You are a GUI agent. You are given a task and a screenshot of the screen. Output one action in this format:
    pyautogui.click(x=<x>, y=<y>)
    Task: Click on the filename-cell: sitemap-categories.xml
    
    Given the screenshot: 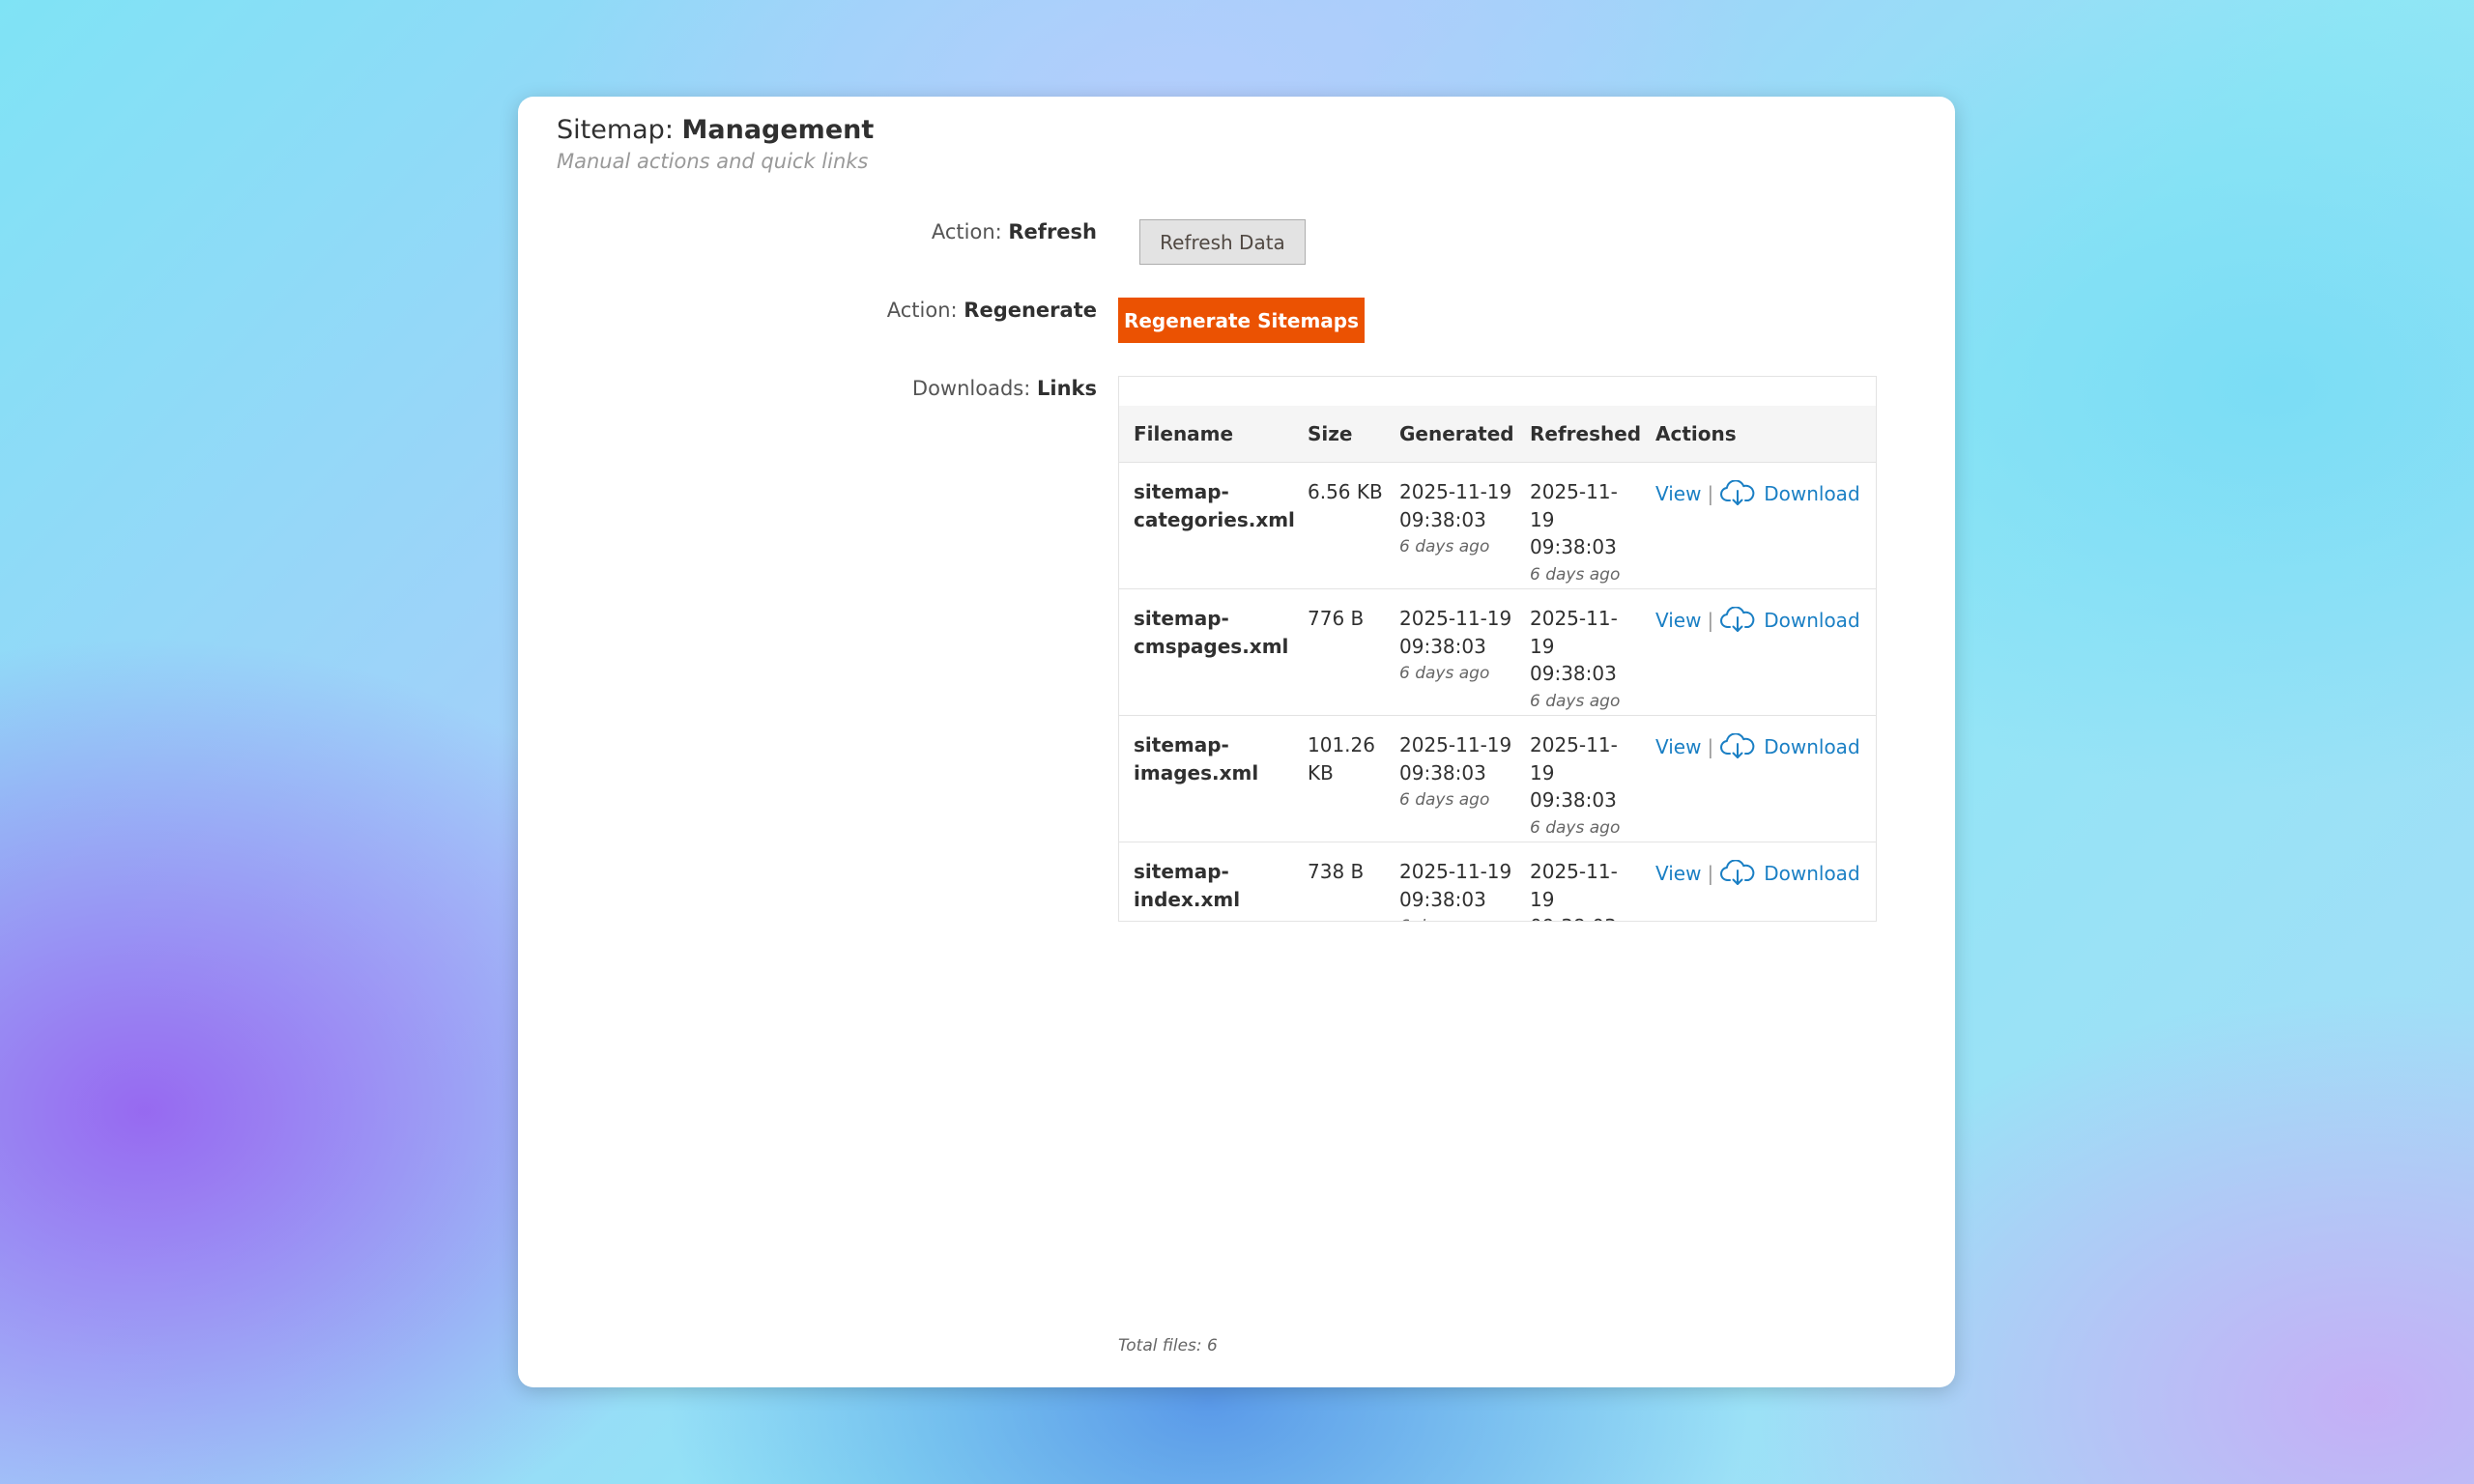 What is the action you would take?
    pyautogui.click(x=1207, y=526)
    